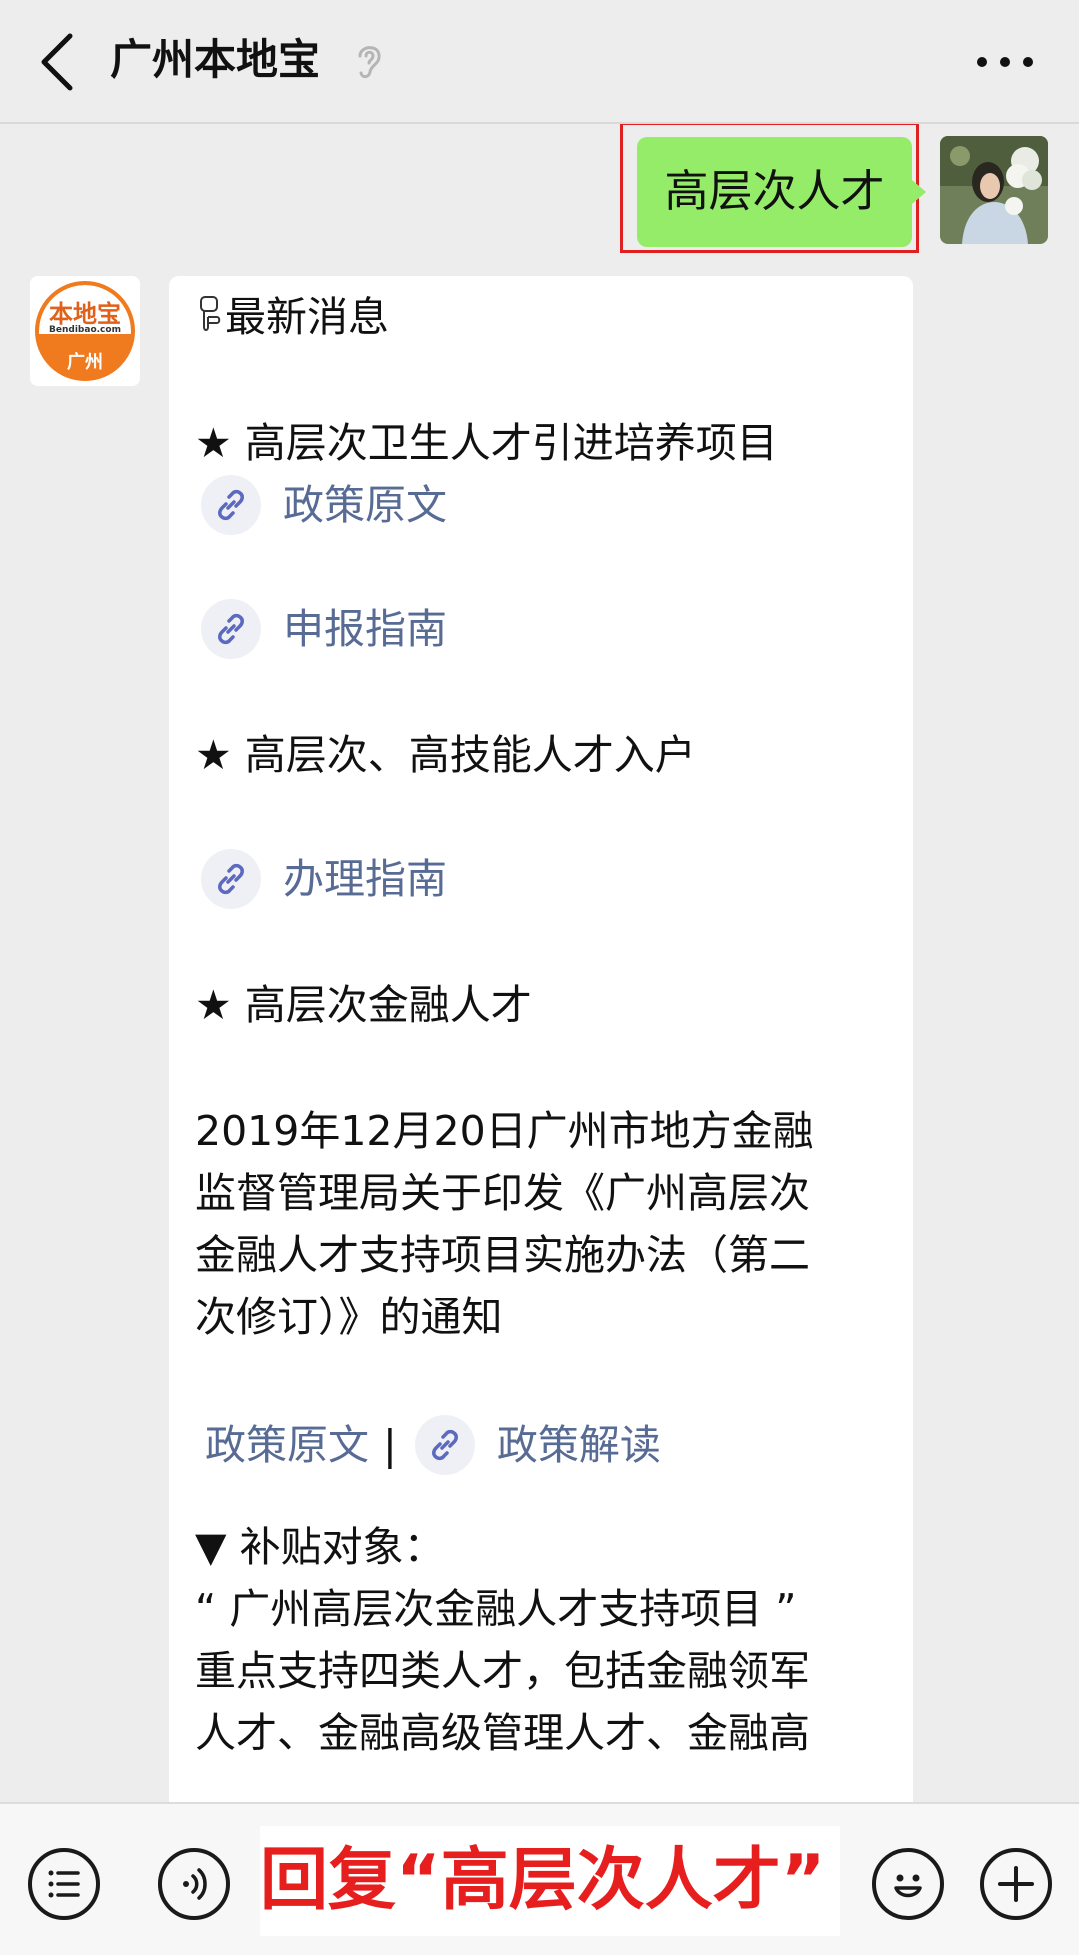 This screenshot has width=1079, height=1955. What do you see at coordinates (365, 505) in the screenshot?
I see `link-label: 政策原文` at bounding box center [365, 505].